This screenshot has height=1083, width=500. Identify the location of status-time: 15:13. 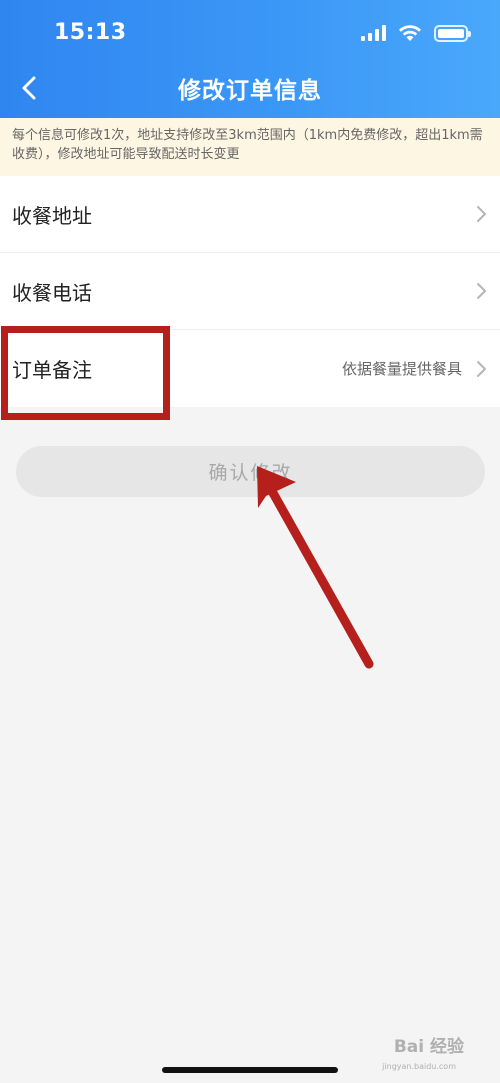
(90, 32).